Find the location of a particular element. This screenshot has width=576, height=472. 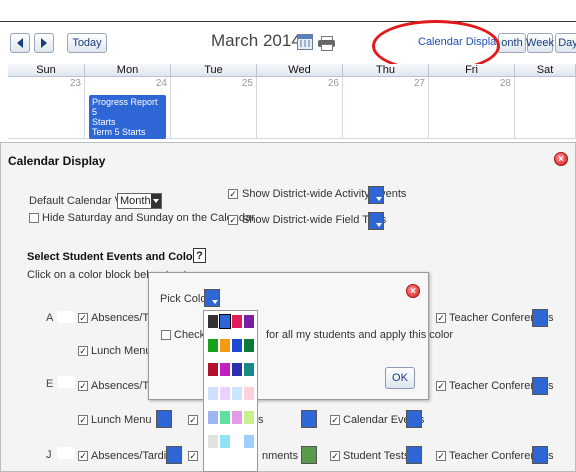

calendar-events-checkbox: ✓ is located at coordinates (335, 420).